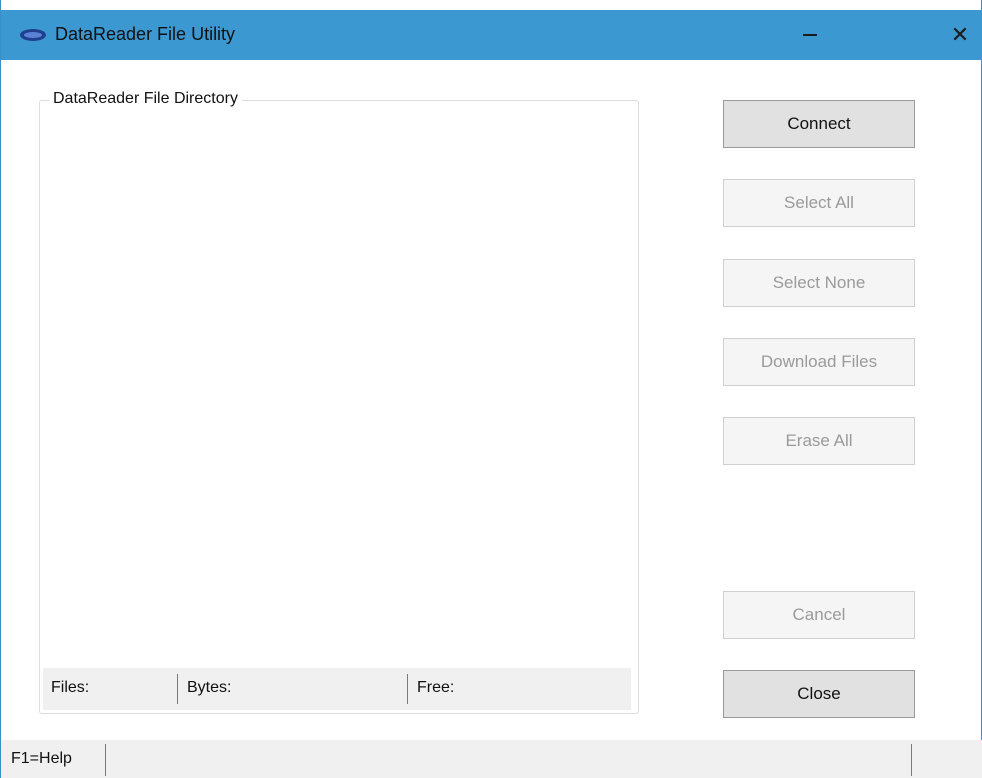 This screenshot has width=982, height=778. Describe the element at coordinates (70, 687) in the screenshot. I see `files-count-label: Files:` at that location.